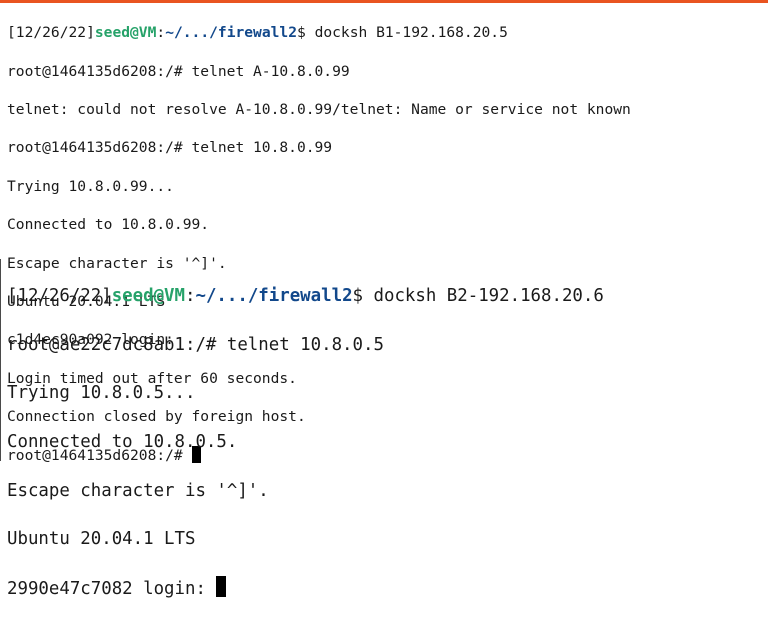 The image size is (768, 625). I want to click on prompt-command: docksh B1-192.168.20.5, so click(411, 33).